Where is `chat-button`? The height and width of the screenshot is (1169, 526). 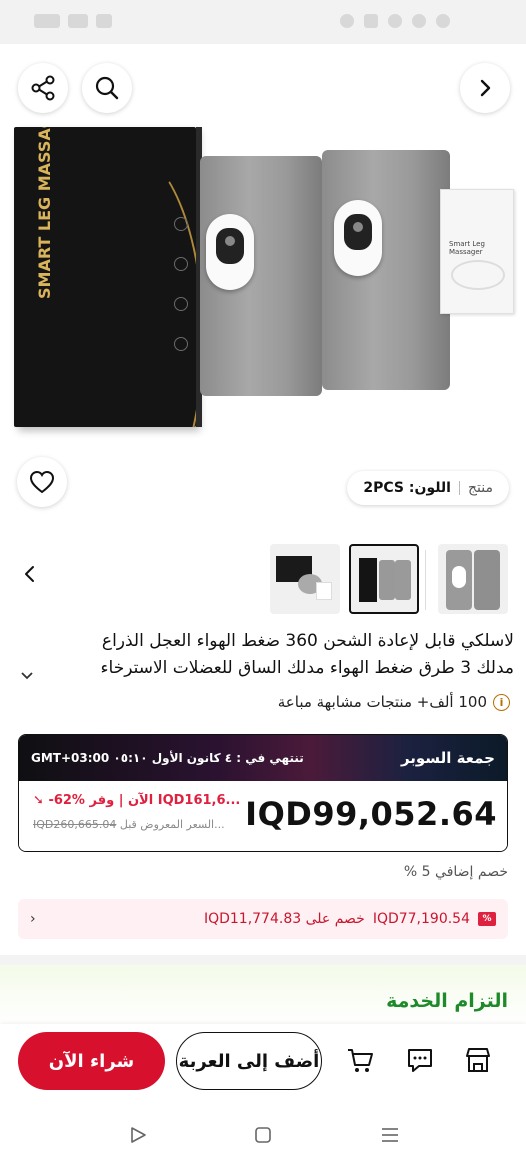 chat-button is located at coordinates (420, 1060).